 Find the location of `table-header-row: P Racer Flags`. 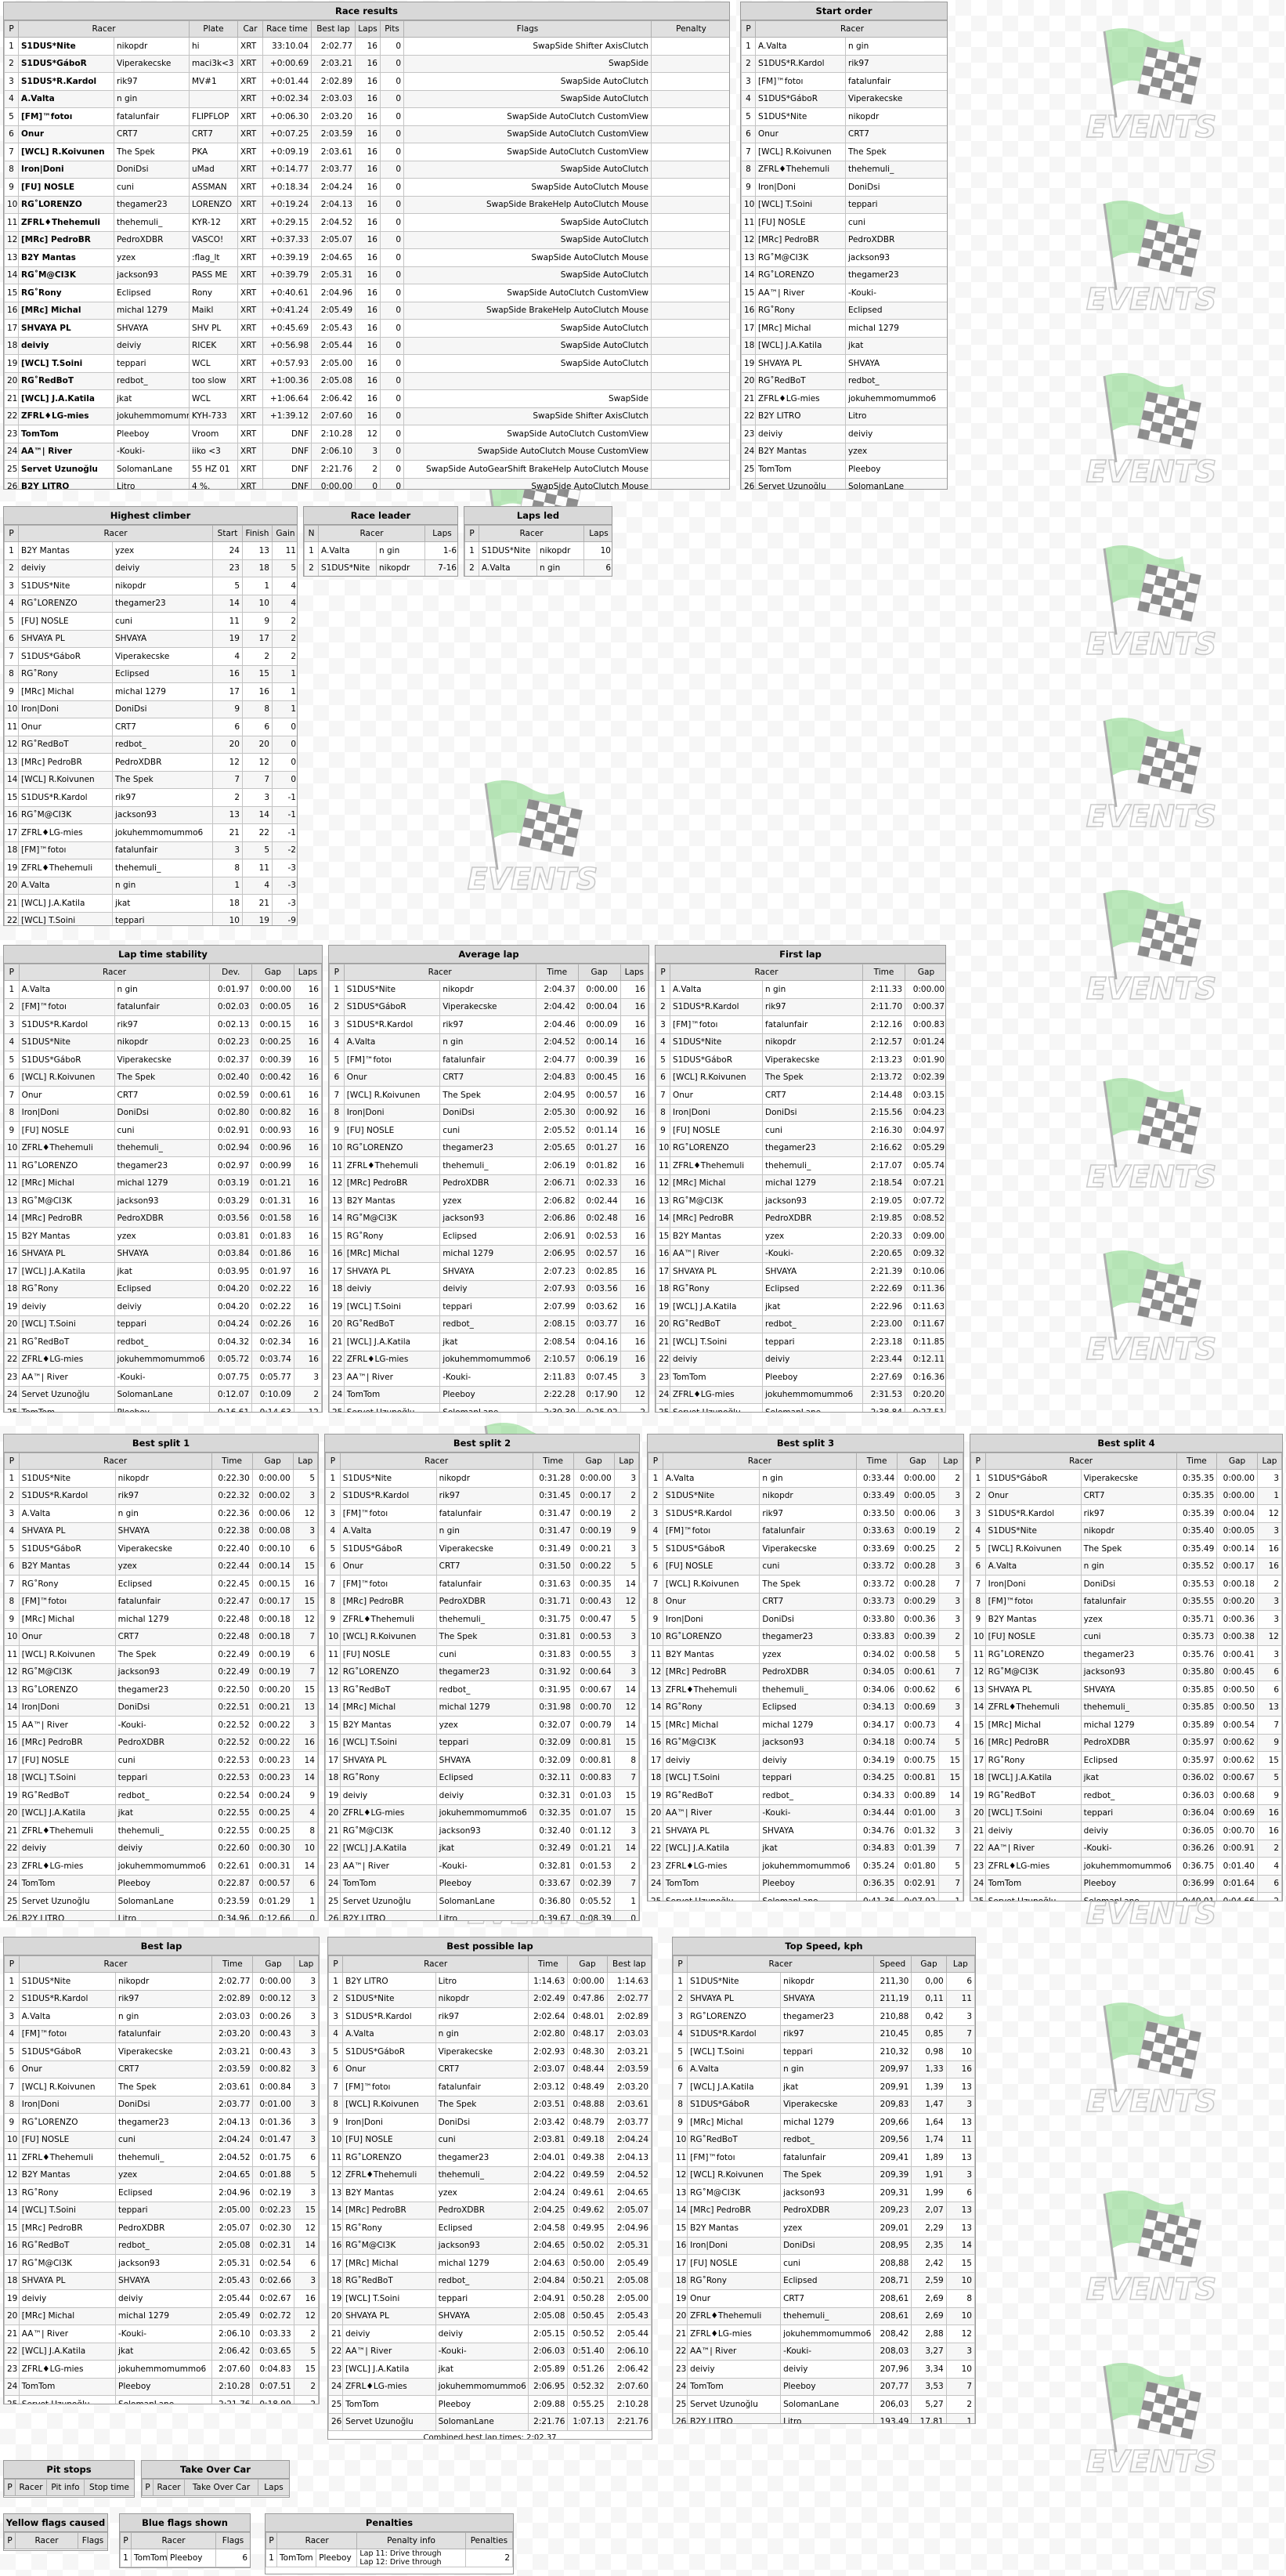

table-header-row: P Racer Flags is located at coordinates (185, 2540).